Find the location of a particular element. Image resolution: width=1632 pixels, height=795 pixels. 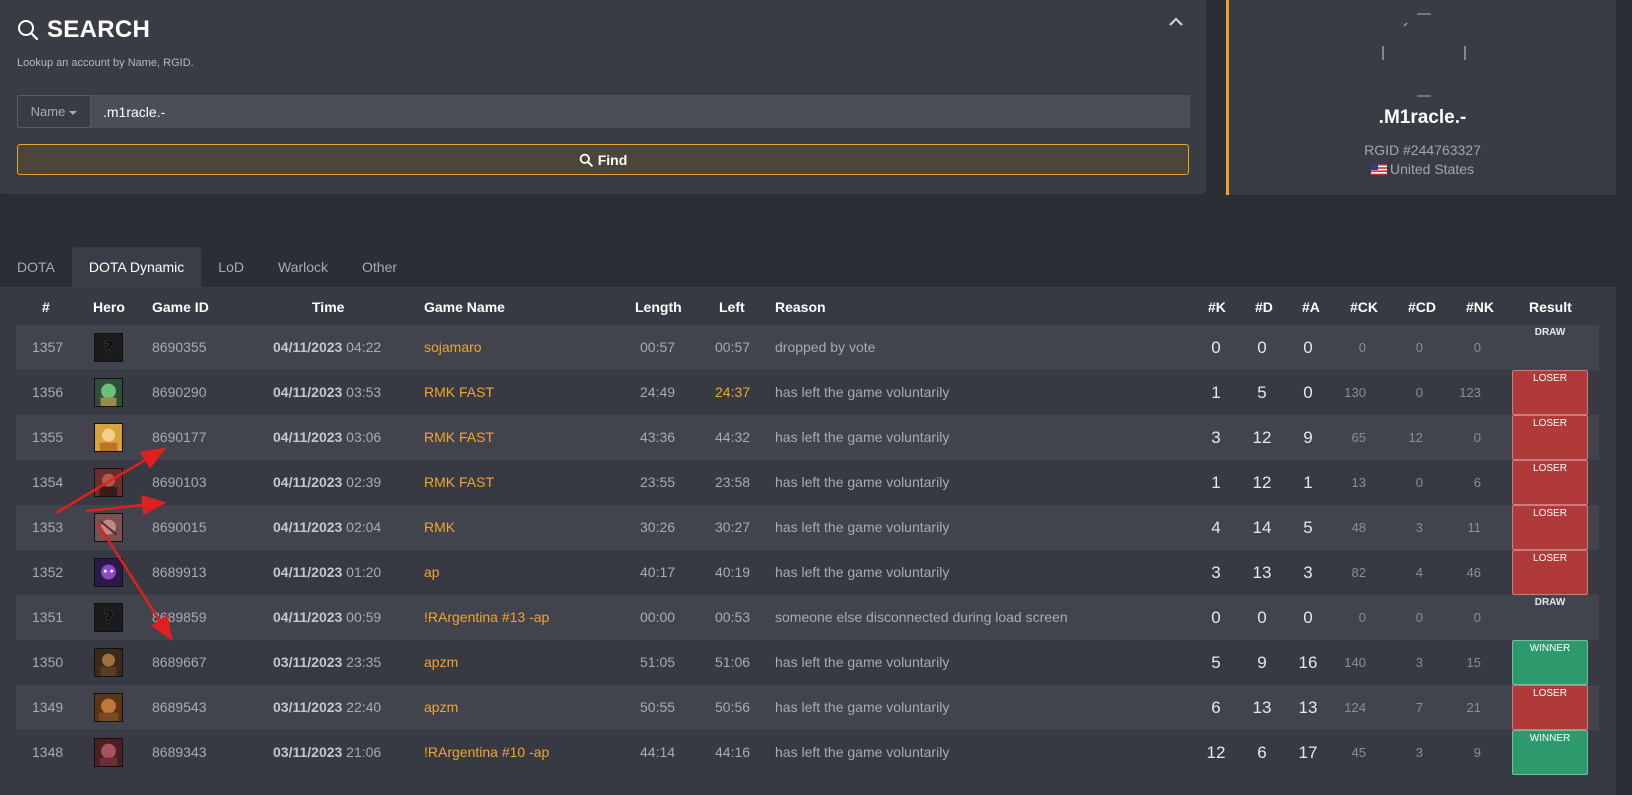

find-button-label: Find is located at coordinates (612, 159).